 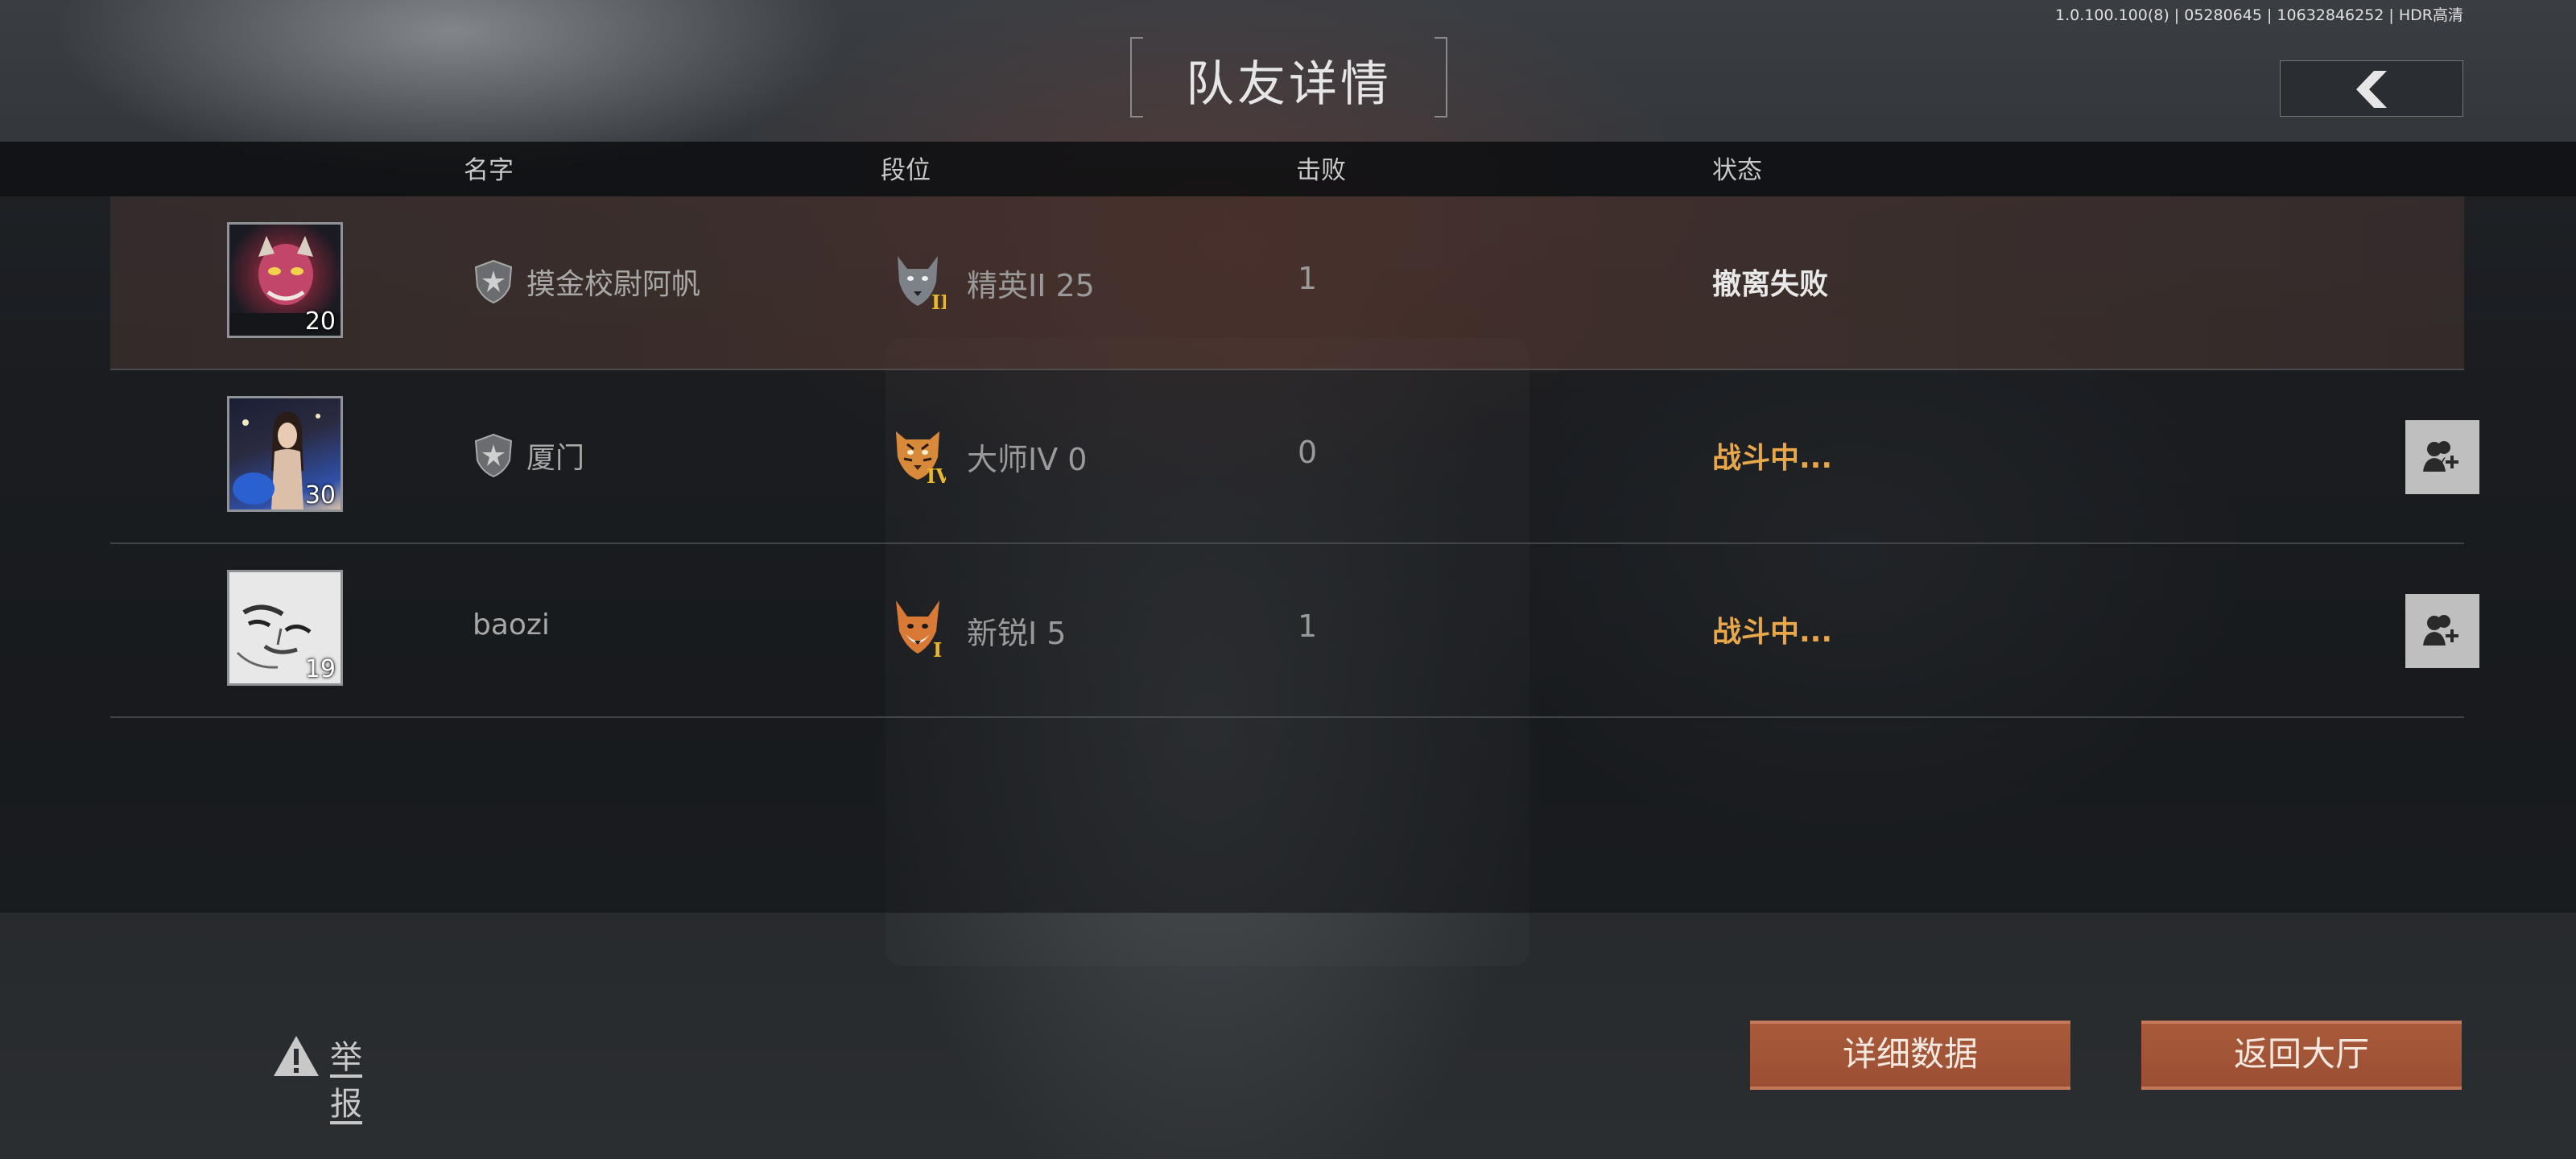 What do you see at coordinates (2301, 1055) in the screenshot?
I see `return-lobby-button: 返回大厅` at bounding box center [2301, 1055].